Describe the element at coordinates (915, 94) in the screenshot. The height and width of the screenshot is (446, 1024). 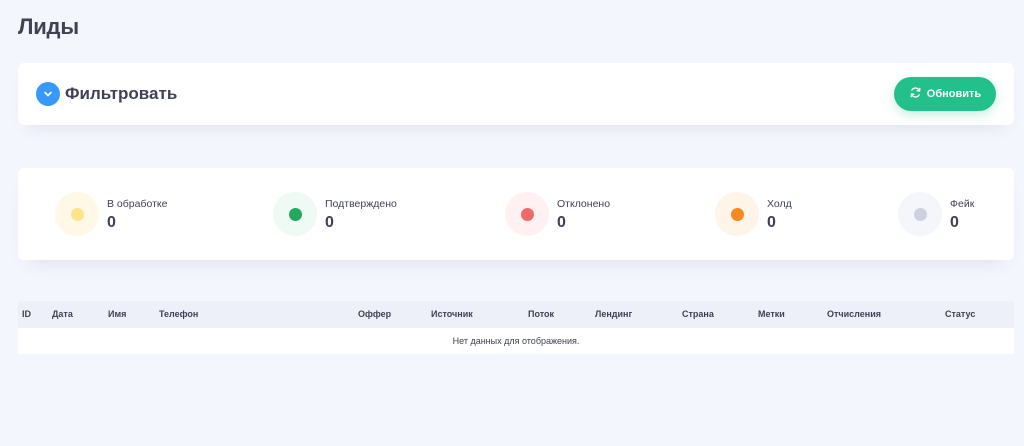
I see `refresh-icon` at that location.